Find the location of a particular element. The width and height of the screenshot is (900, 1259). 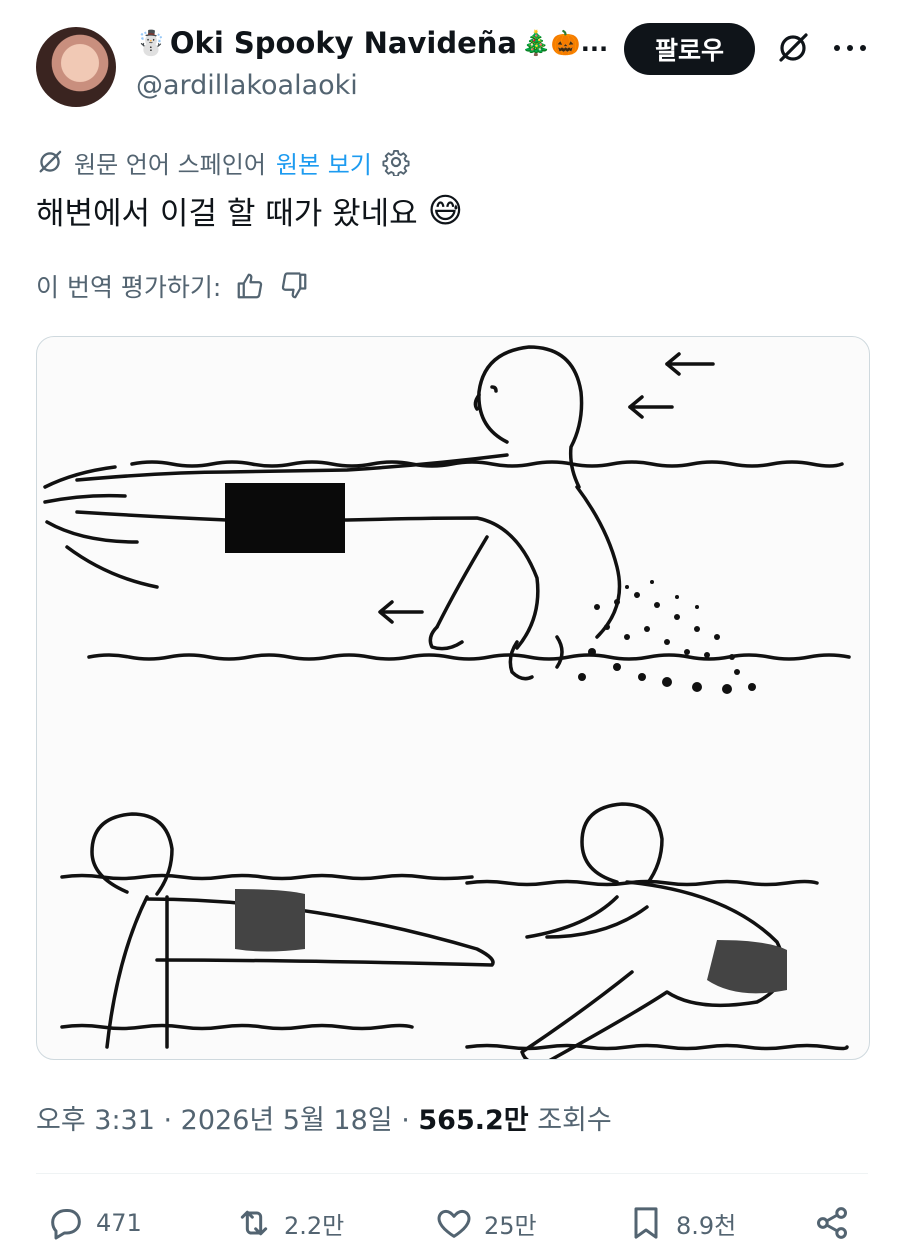

show-original-link: 원본 보기 is located at coordinates (324, 162).